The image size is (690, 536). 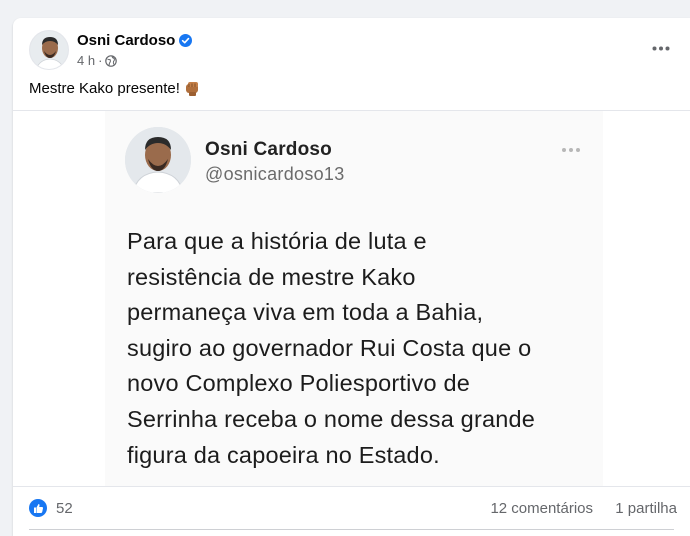 I want to click on raised-fist-icon, so click(x=192, y=88).